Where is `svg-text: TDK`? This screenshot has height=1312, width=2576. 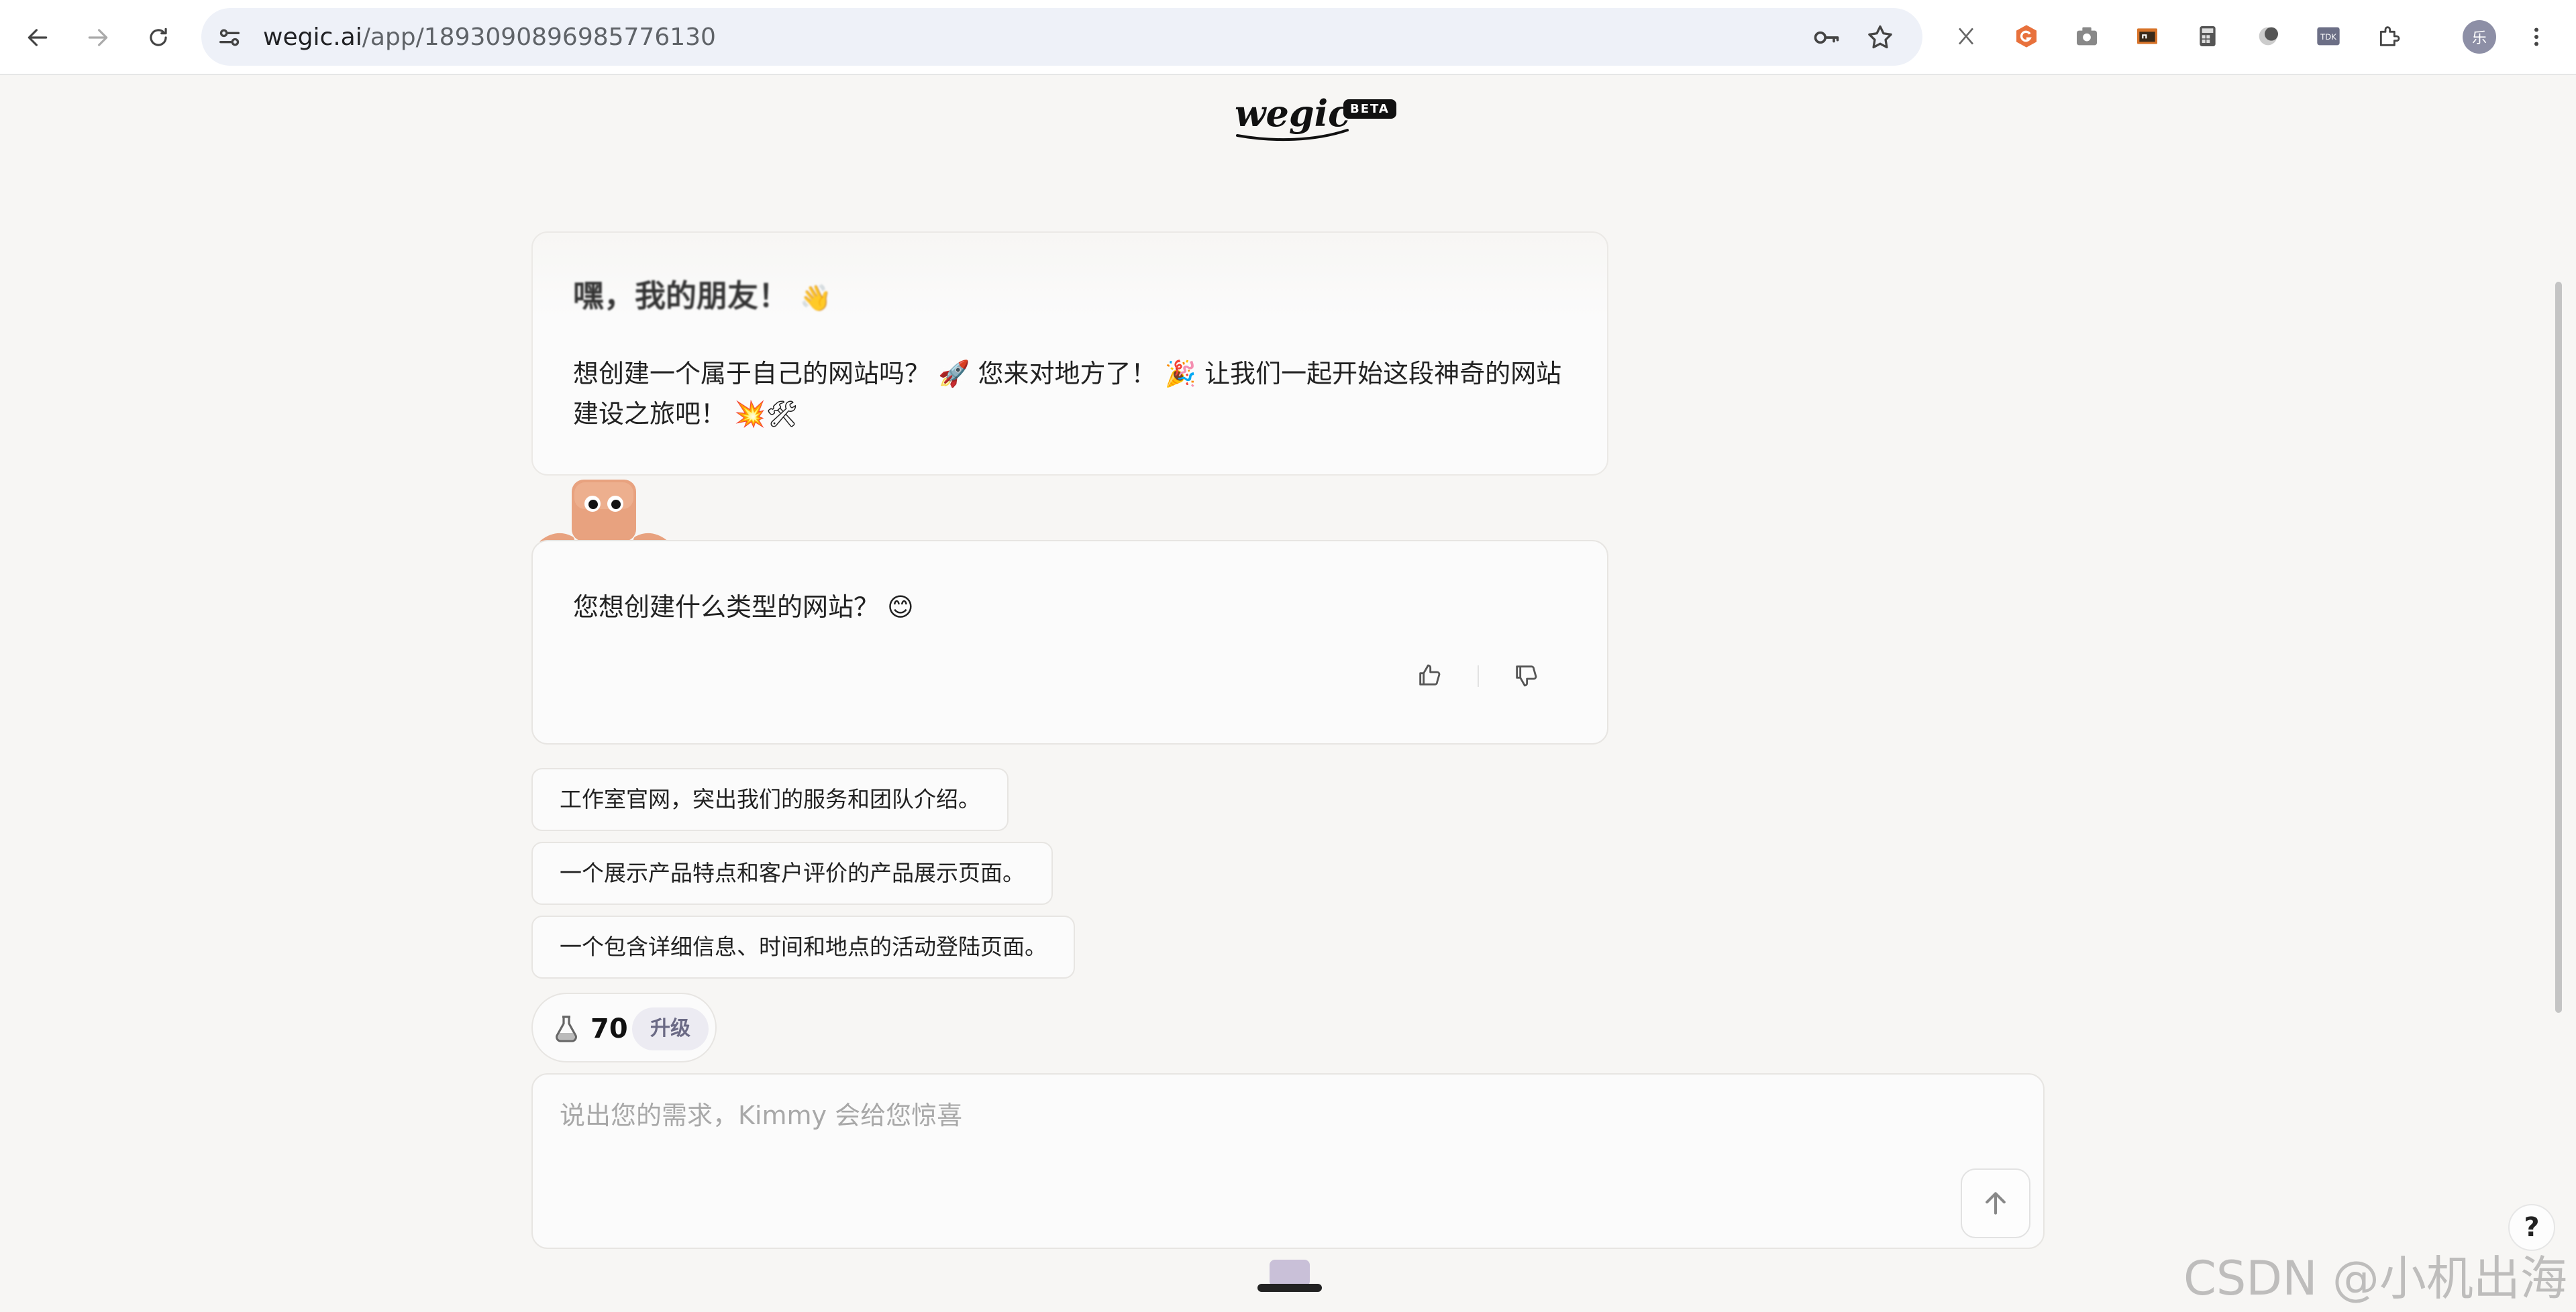 svg-text: TDK is located at coordinates (2328, 37).